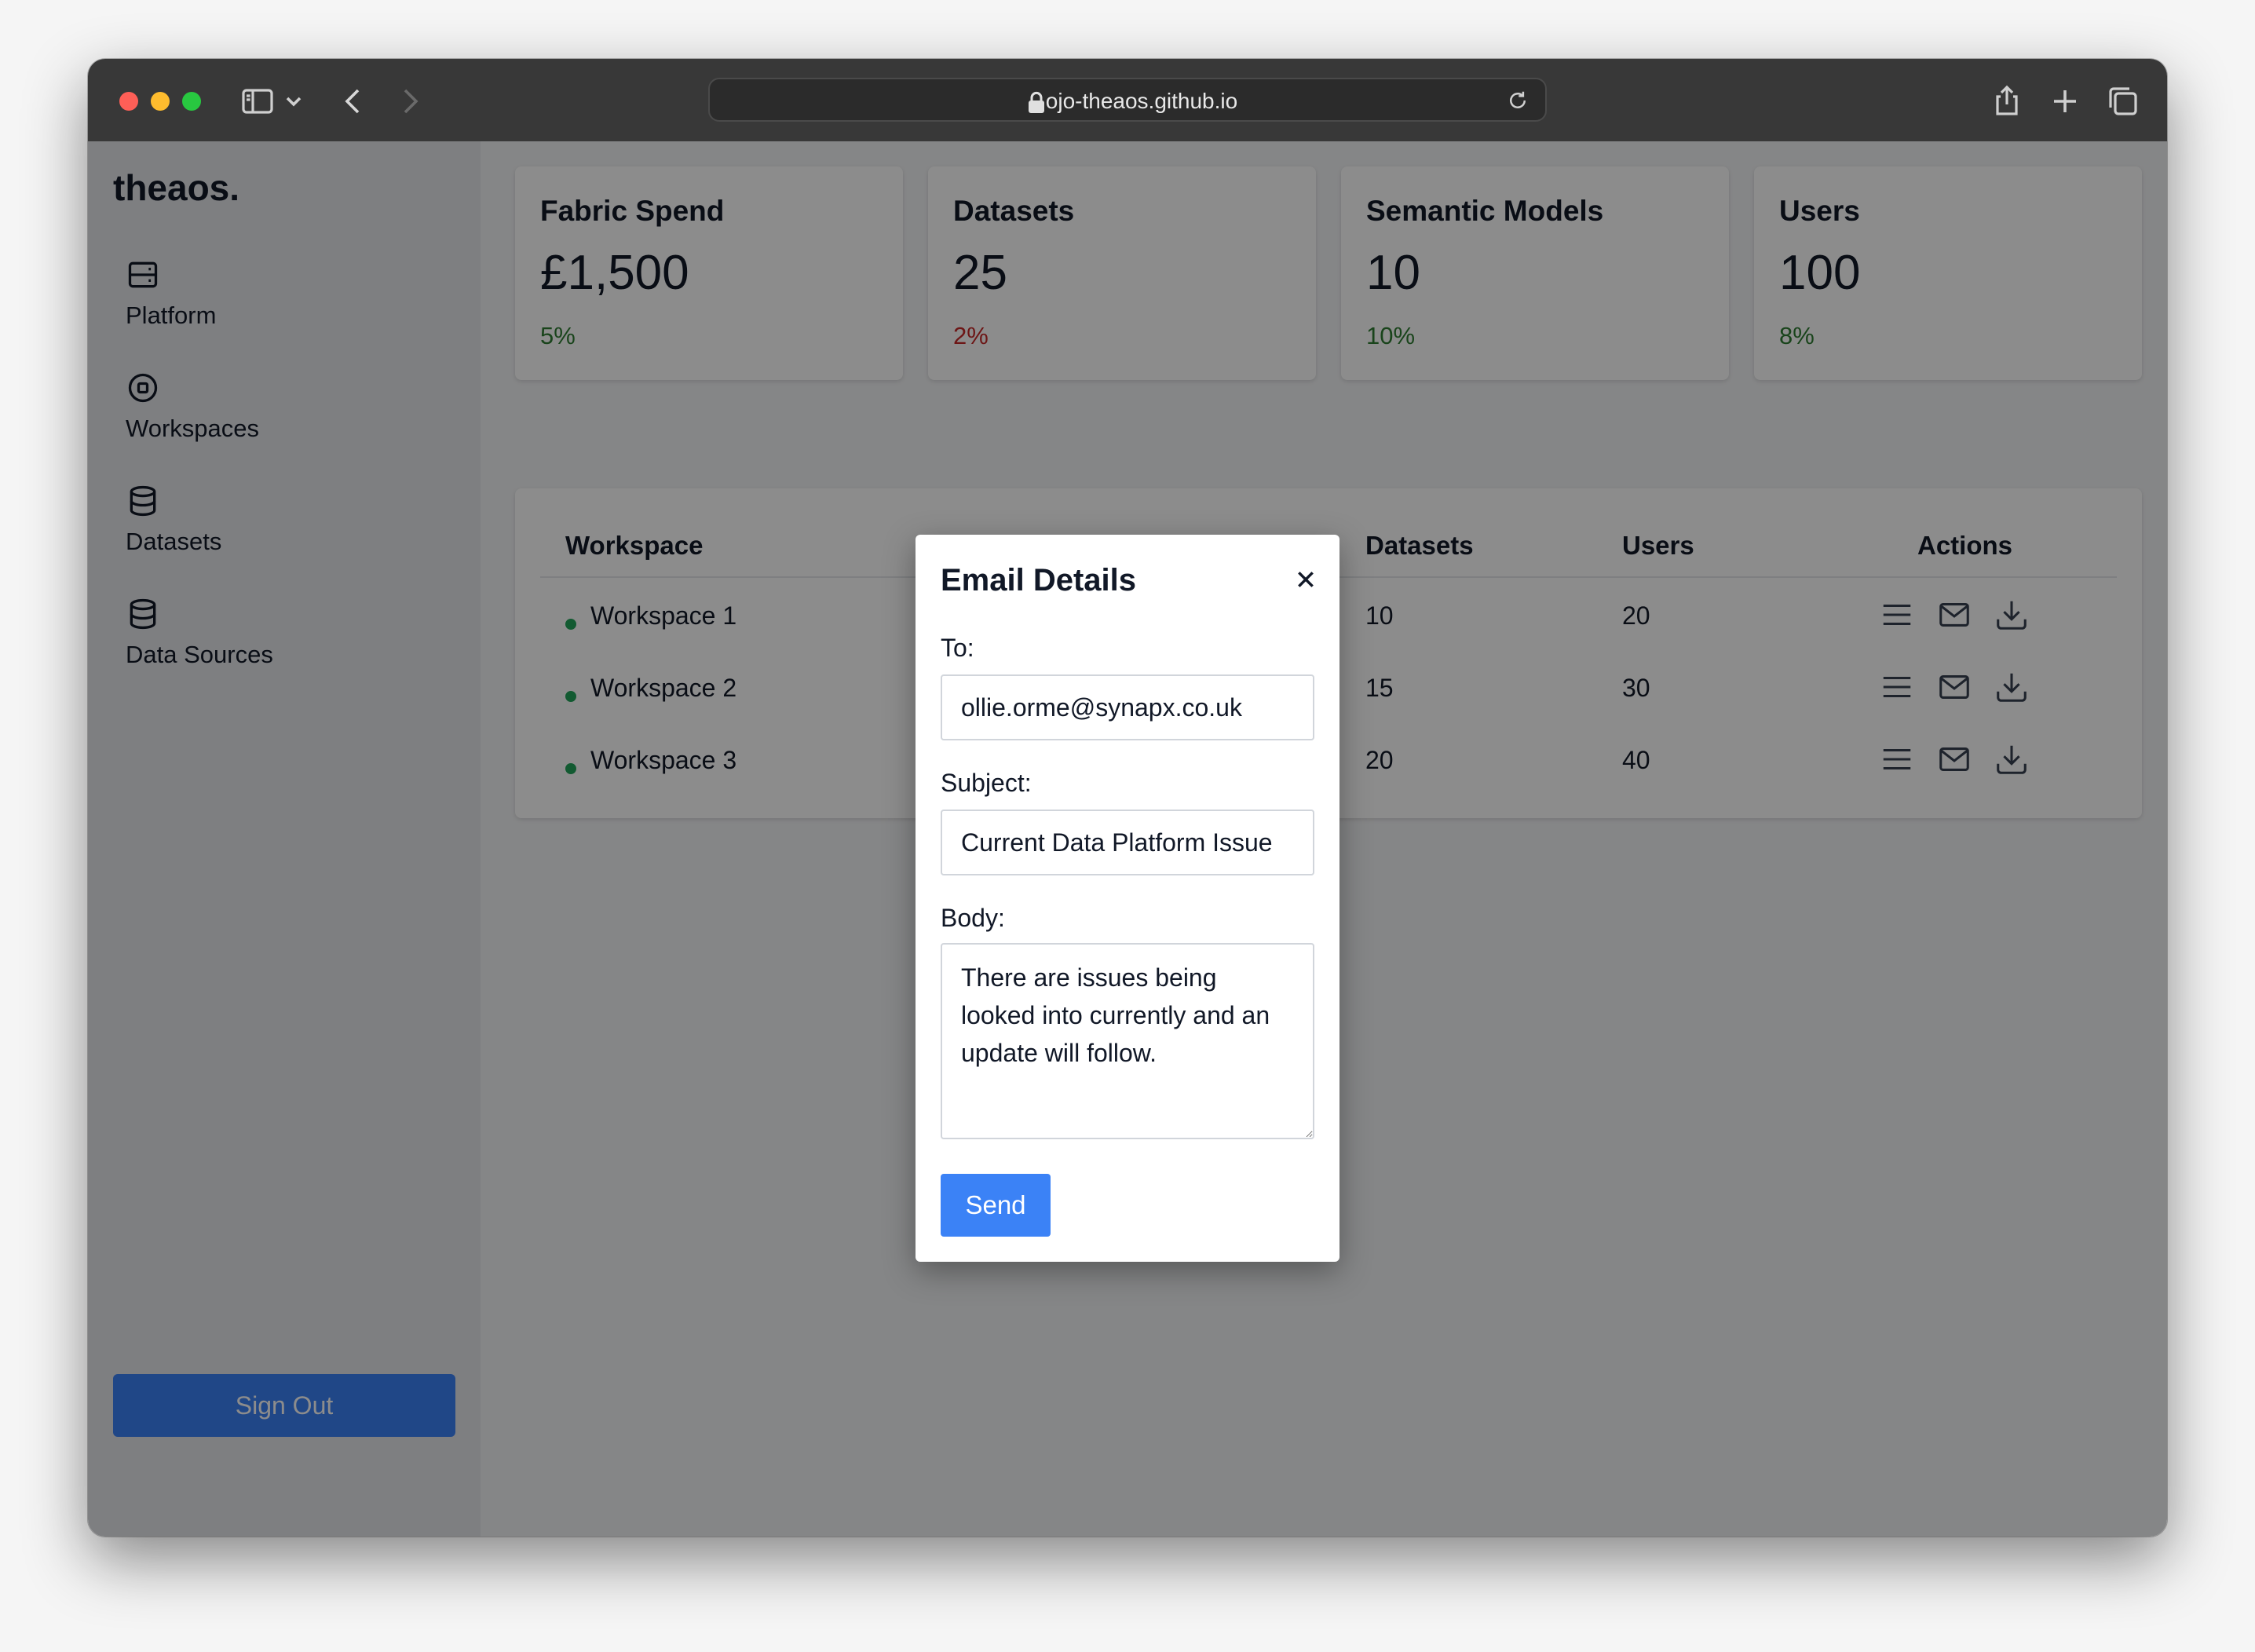 This screenshot has height=1652, width=2255. I want to click on browser-toolbar: ojo-theaos.github.io, so click(1127, 101).